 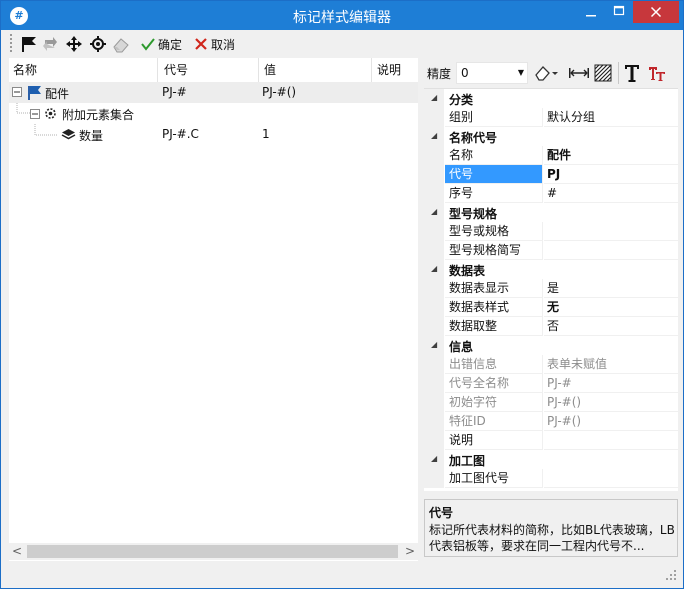 I want to click on property-name: 型号或规格, so click(x=494, y=231).